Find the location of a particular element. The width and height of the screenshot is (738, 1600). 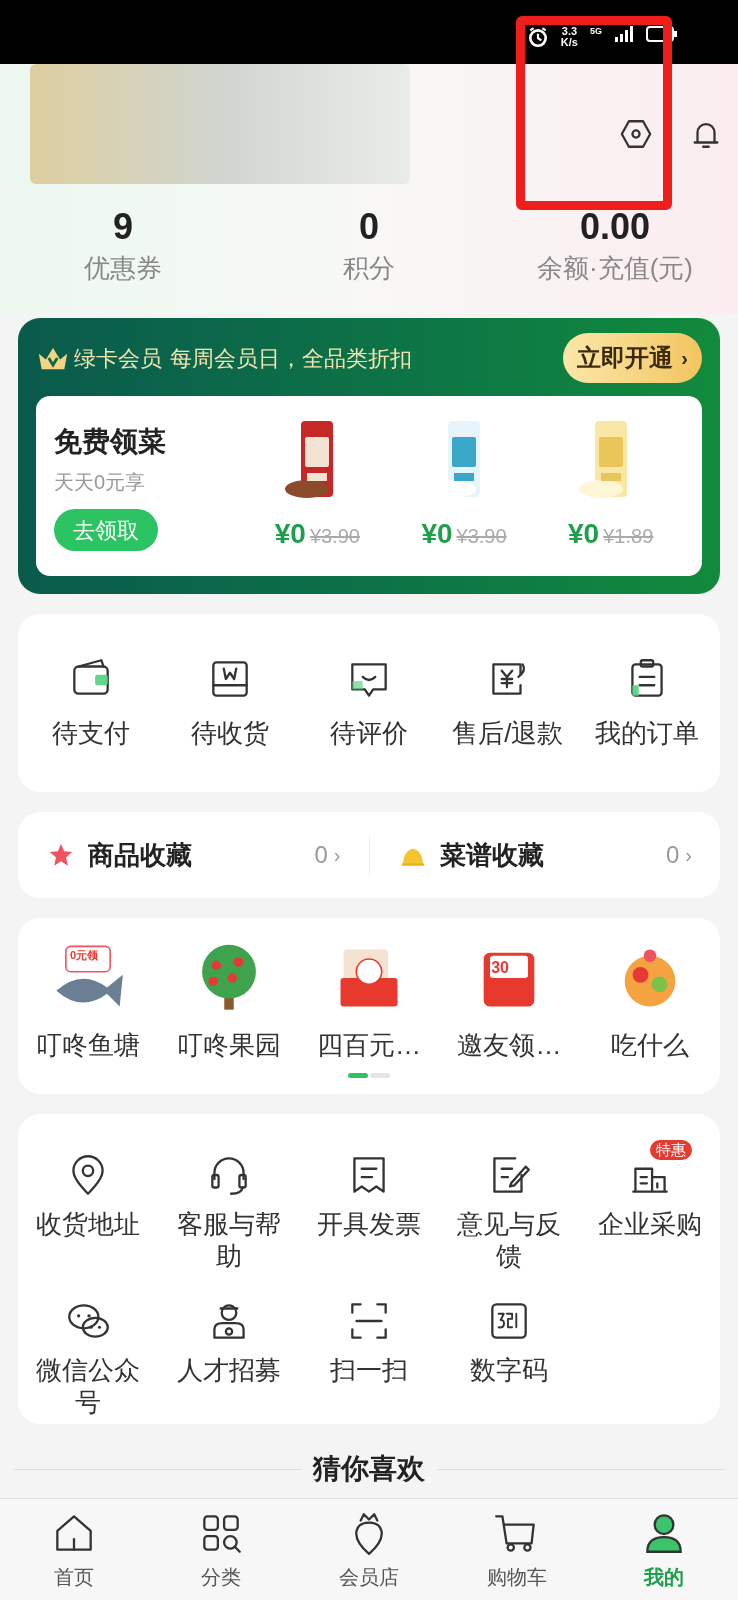

network-type: 5G is located at coordinates (596, 31).